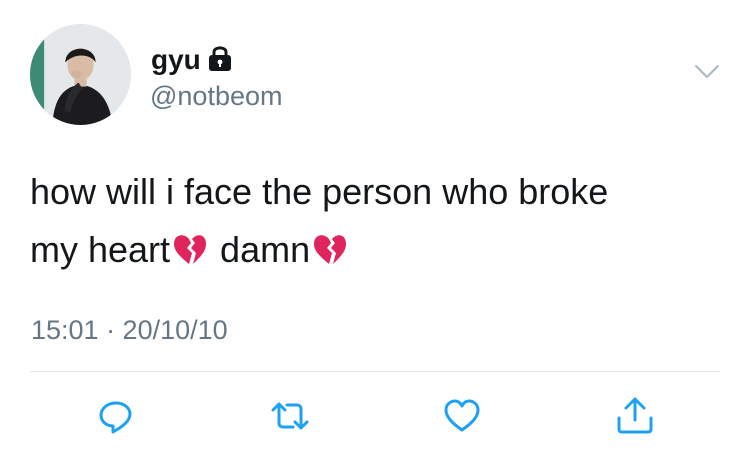 The height and width of the screenshot is (461, 750). Describe the element at coordinates (100, 249) in the screenshot. I see `tweet-text-segment: my heart` at that location.